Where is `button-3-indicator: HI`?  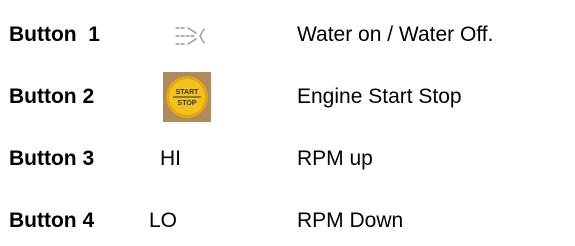 button-3-indicator: HI is located at coordinates (170, 158).